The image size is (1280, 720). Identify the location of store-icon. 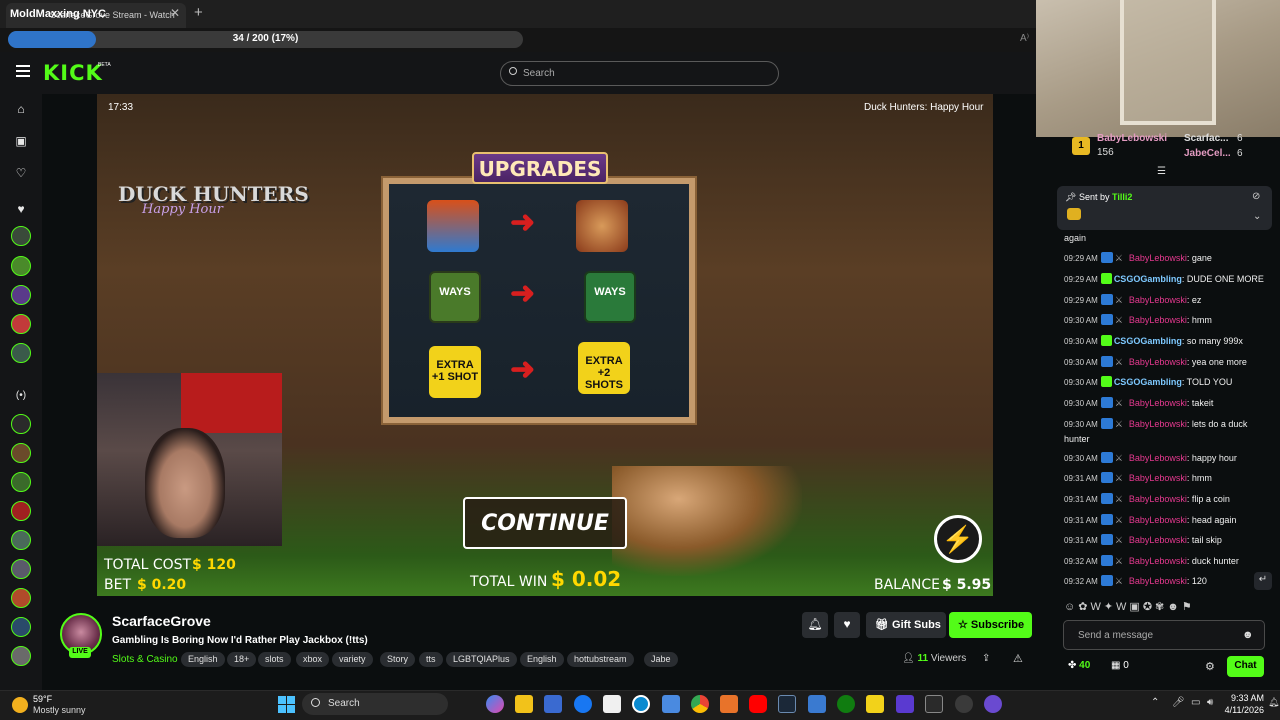
(553, 704).